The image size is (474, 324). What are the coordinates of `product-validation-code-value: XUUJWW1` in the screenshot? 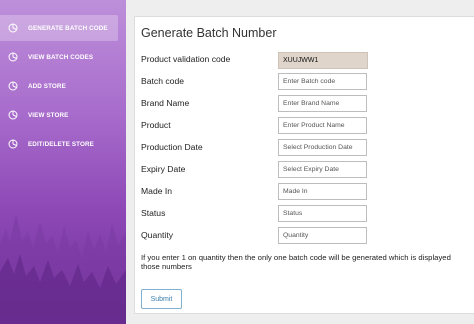 It's located at (323, 60).